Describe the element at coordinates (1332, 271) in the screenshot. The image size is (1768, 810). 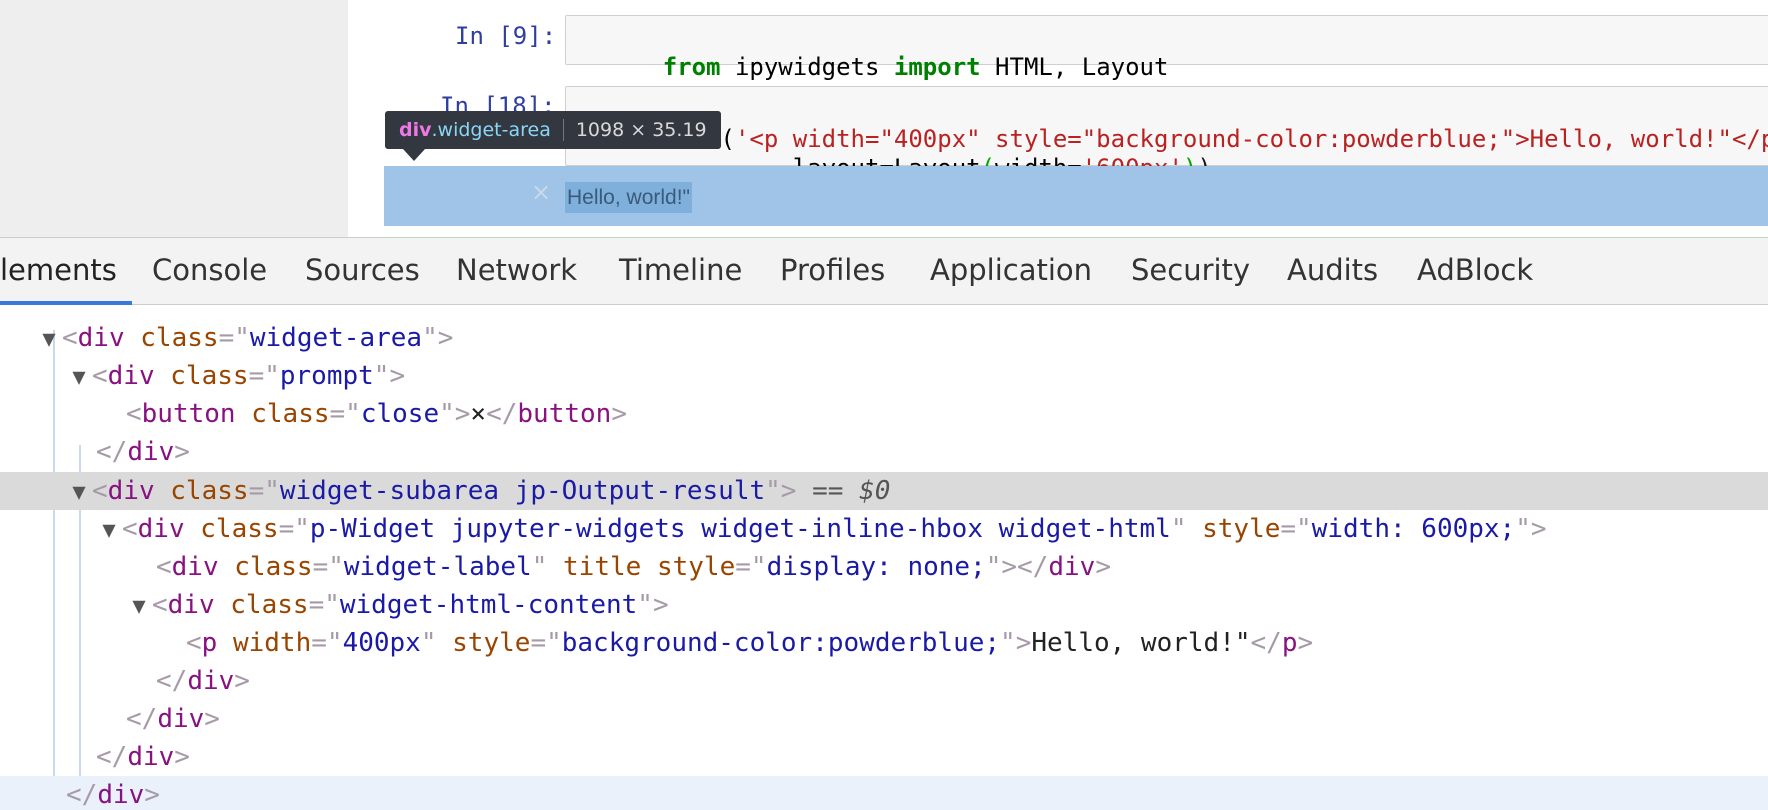
I see `tab-audits: Audits` at that location.